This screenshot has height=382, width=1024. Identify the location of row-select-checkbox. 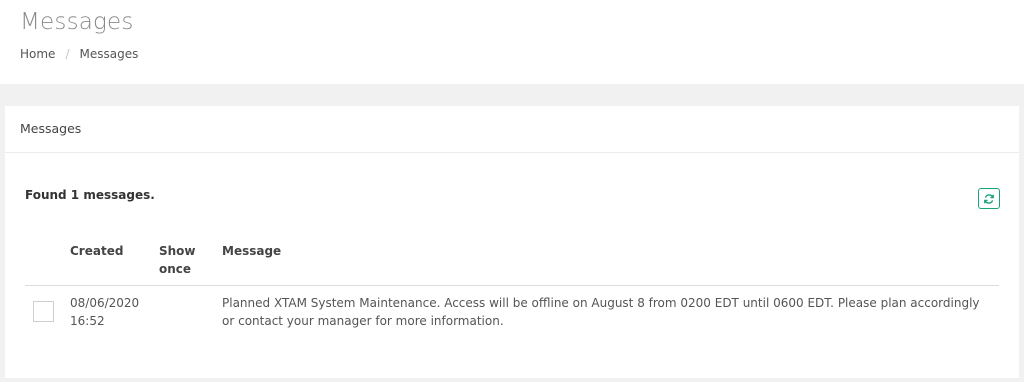
(43, 311).